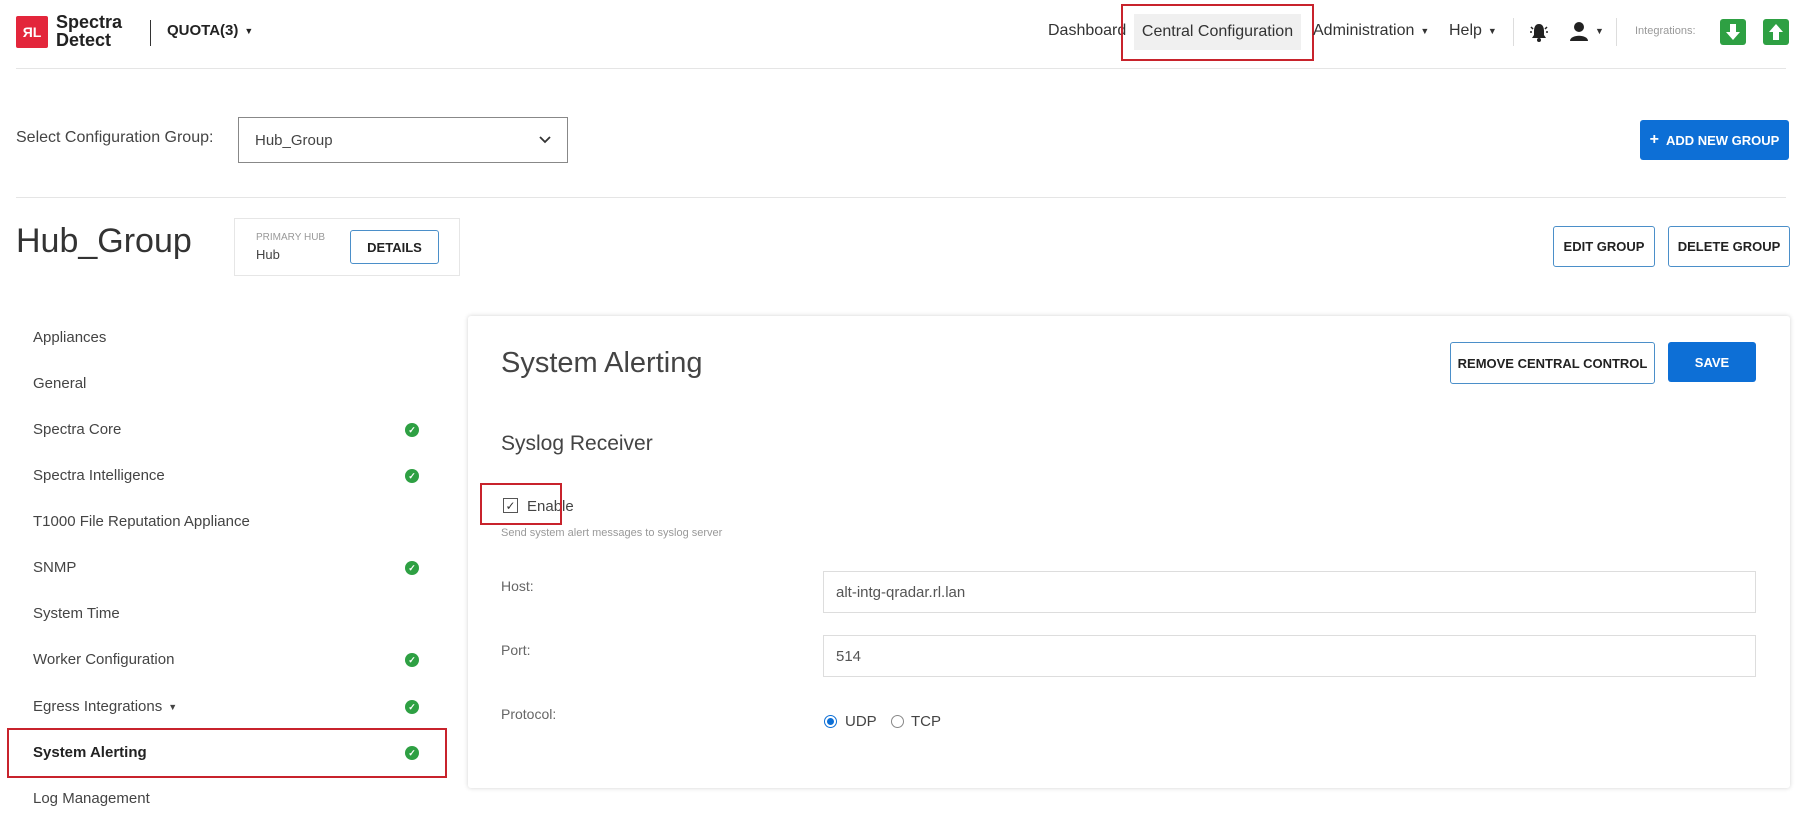 The image size is (1802, 827). I want to click on add-new-group-button: + ADD NEW GROUP, so click(1714, 140).